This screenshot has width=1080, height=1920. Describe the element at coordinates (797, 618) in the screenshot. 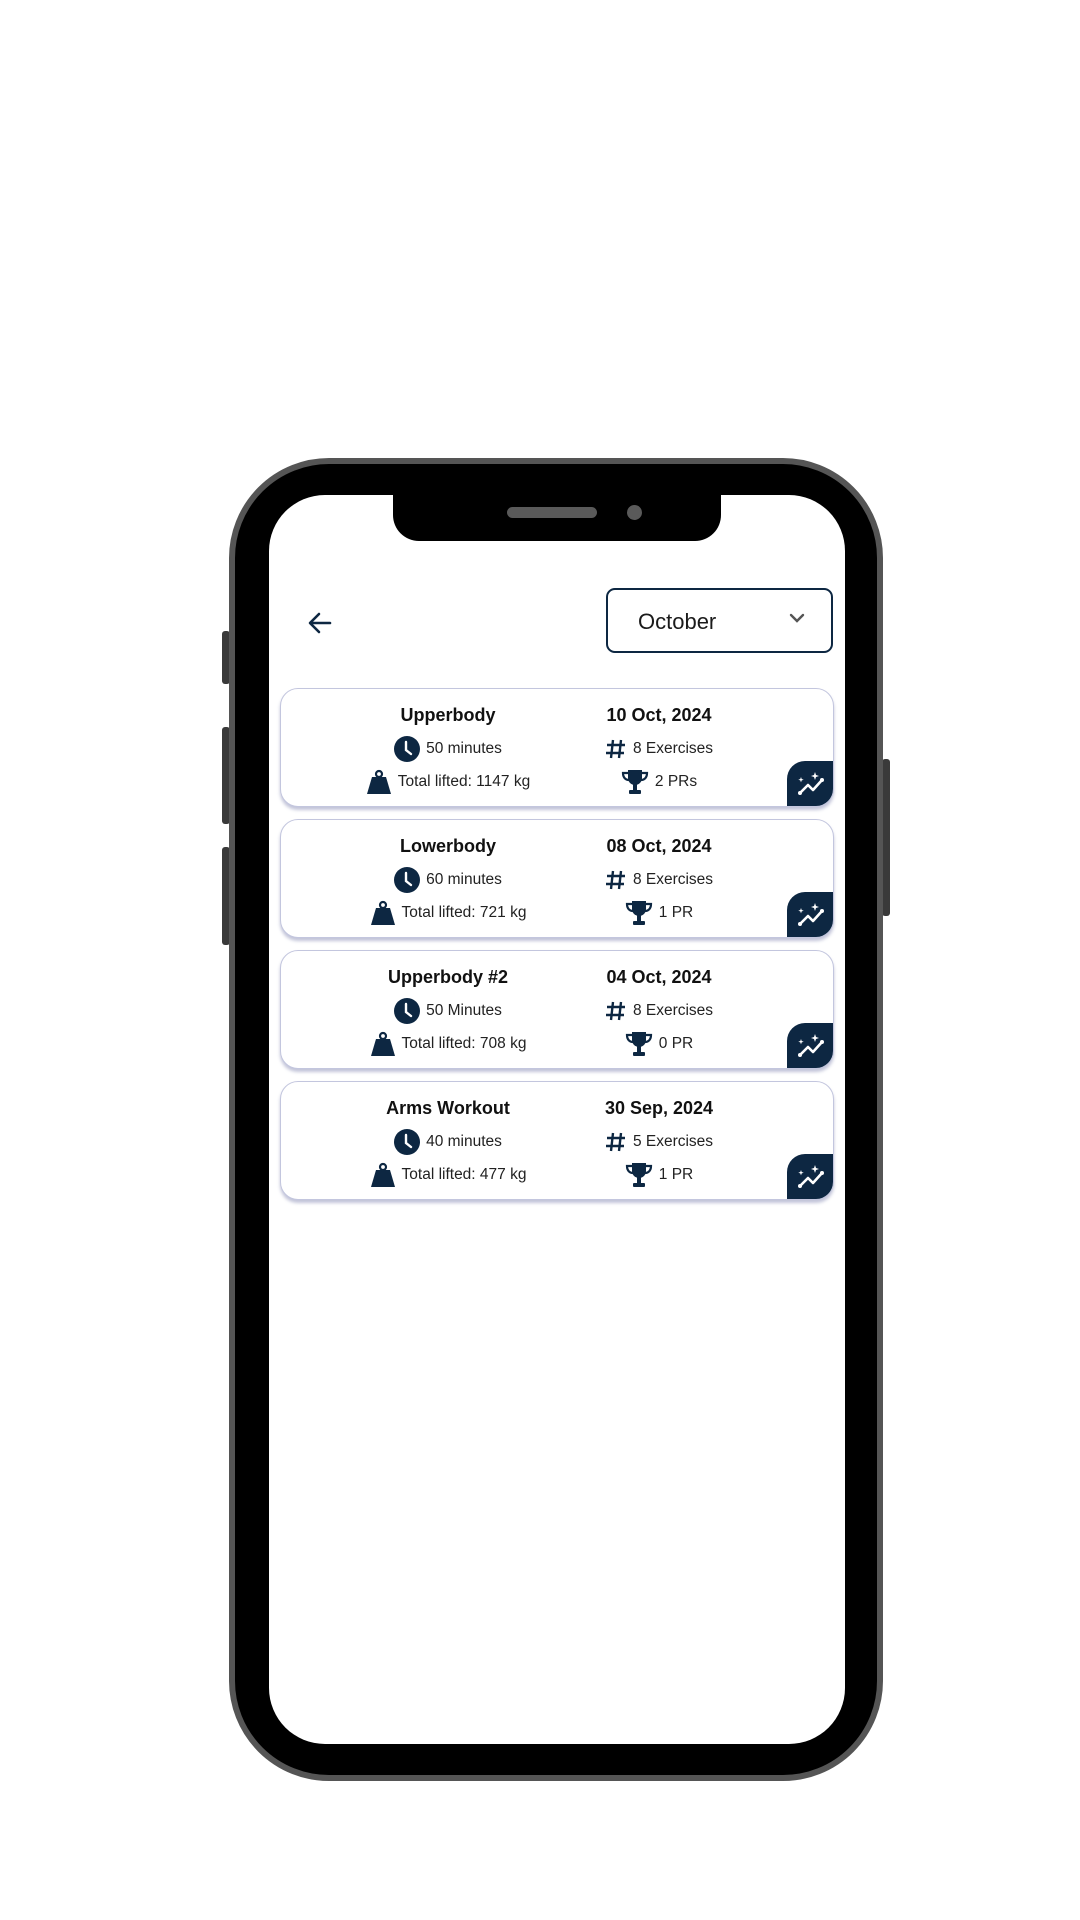

I see `chevron-down-icon` at that location.